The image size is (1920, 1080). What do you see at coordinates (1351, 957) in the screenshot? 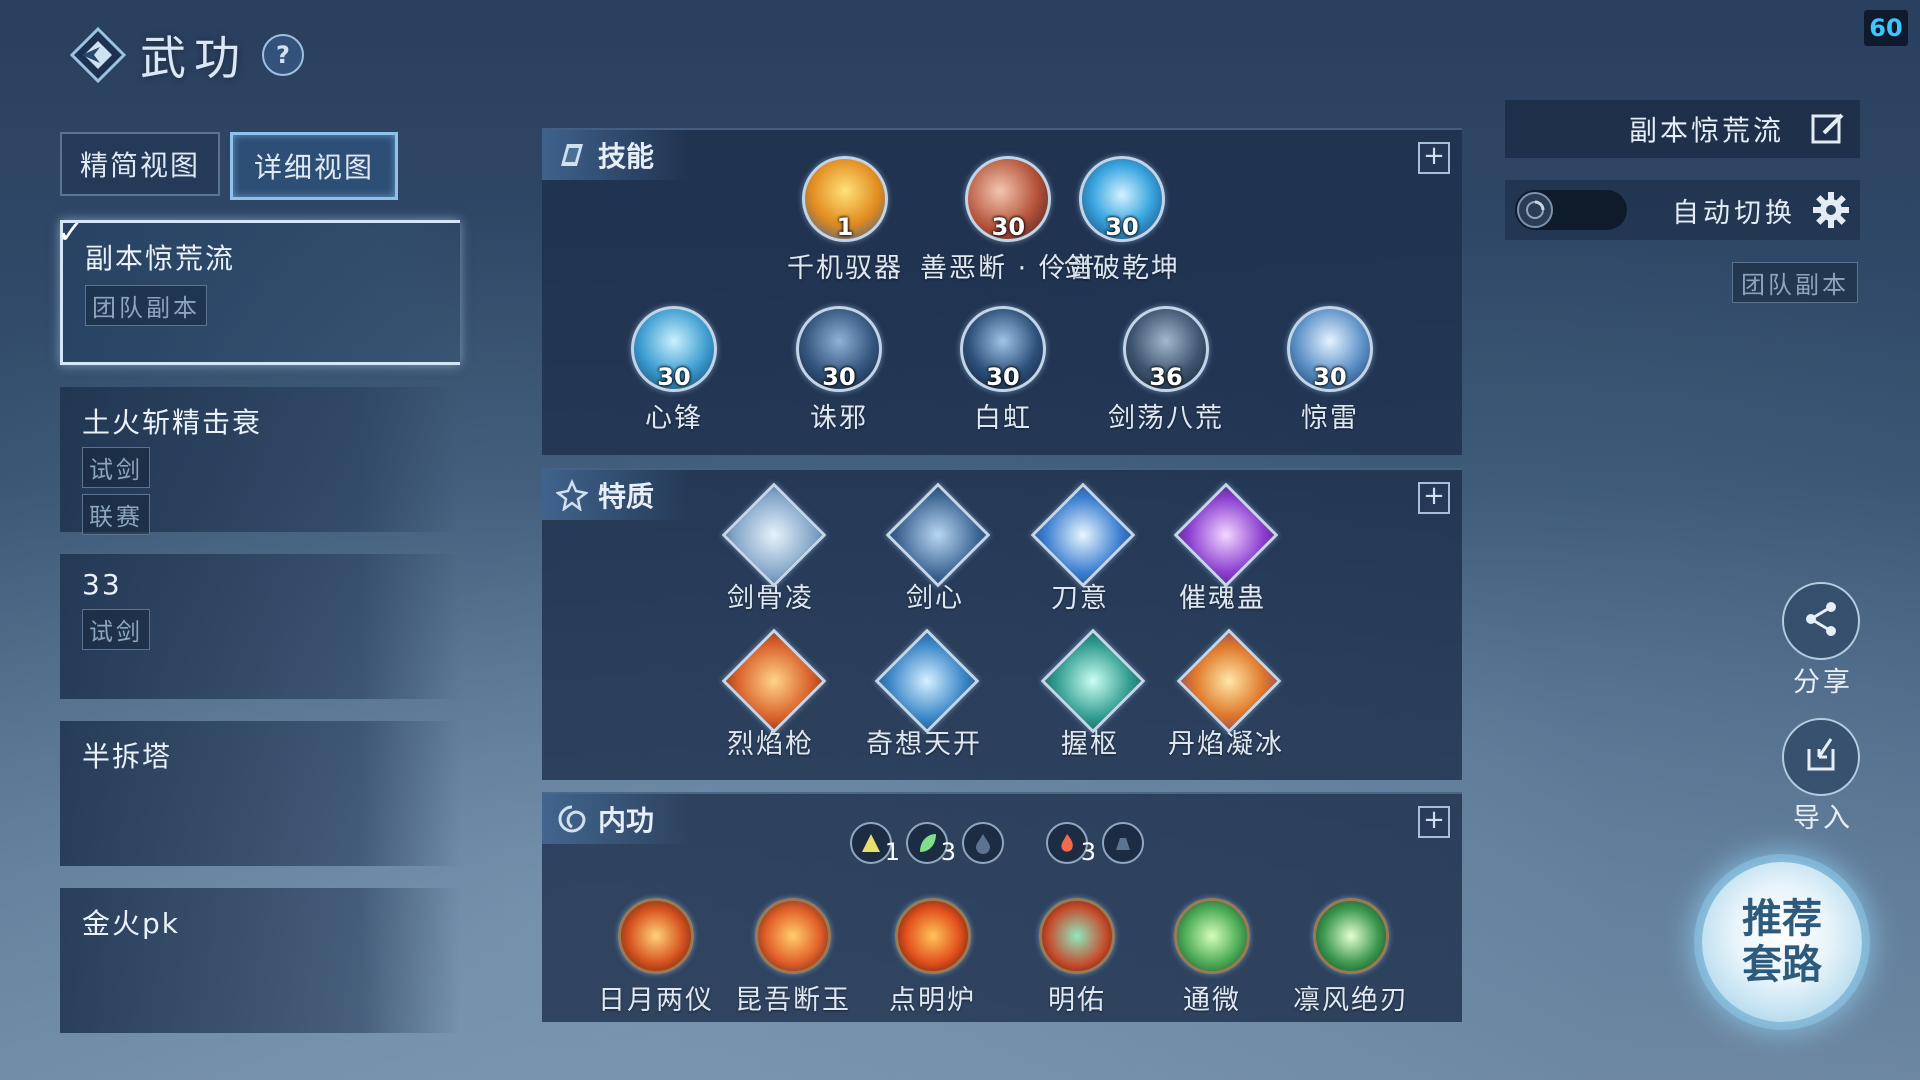
I see `neigong-slot: 凛风绝刃` at bounding box center [1351, 957].